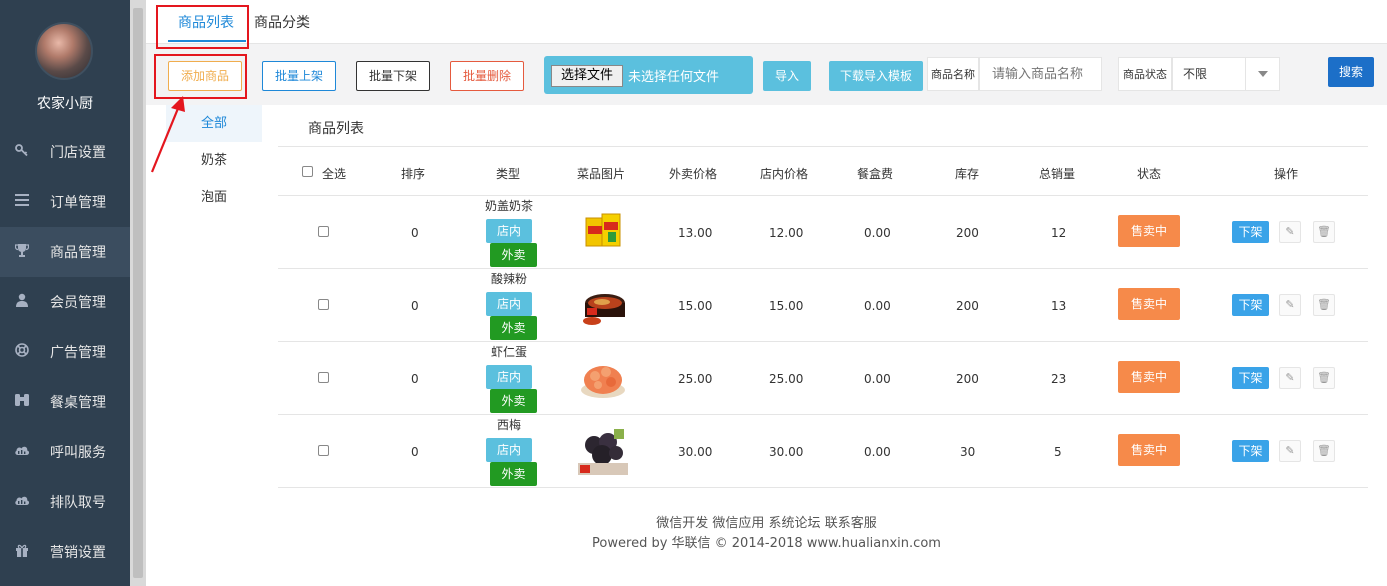  I want to click on sidebar-item-orders: 订单管理, so click(65, 202).